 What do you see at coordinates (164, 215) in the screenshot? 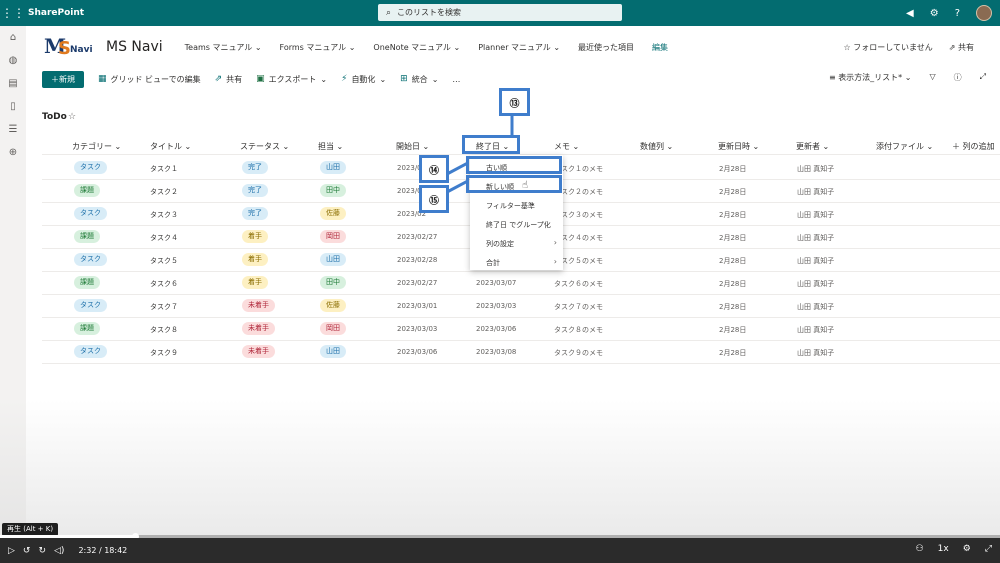
I see `title-cell: タスク３` at bounding box center [164, 215].